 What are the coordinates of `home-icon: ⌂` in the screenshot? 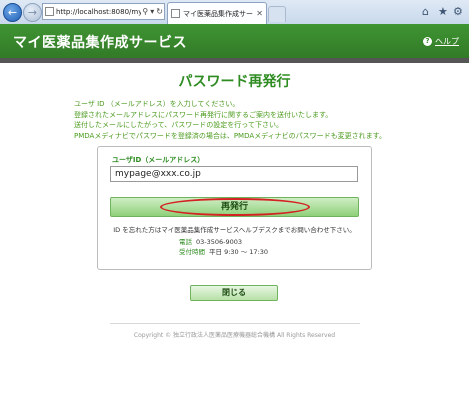 It's located at (425, 11).